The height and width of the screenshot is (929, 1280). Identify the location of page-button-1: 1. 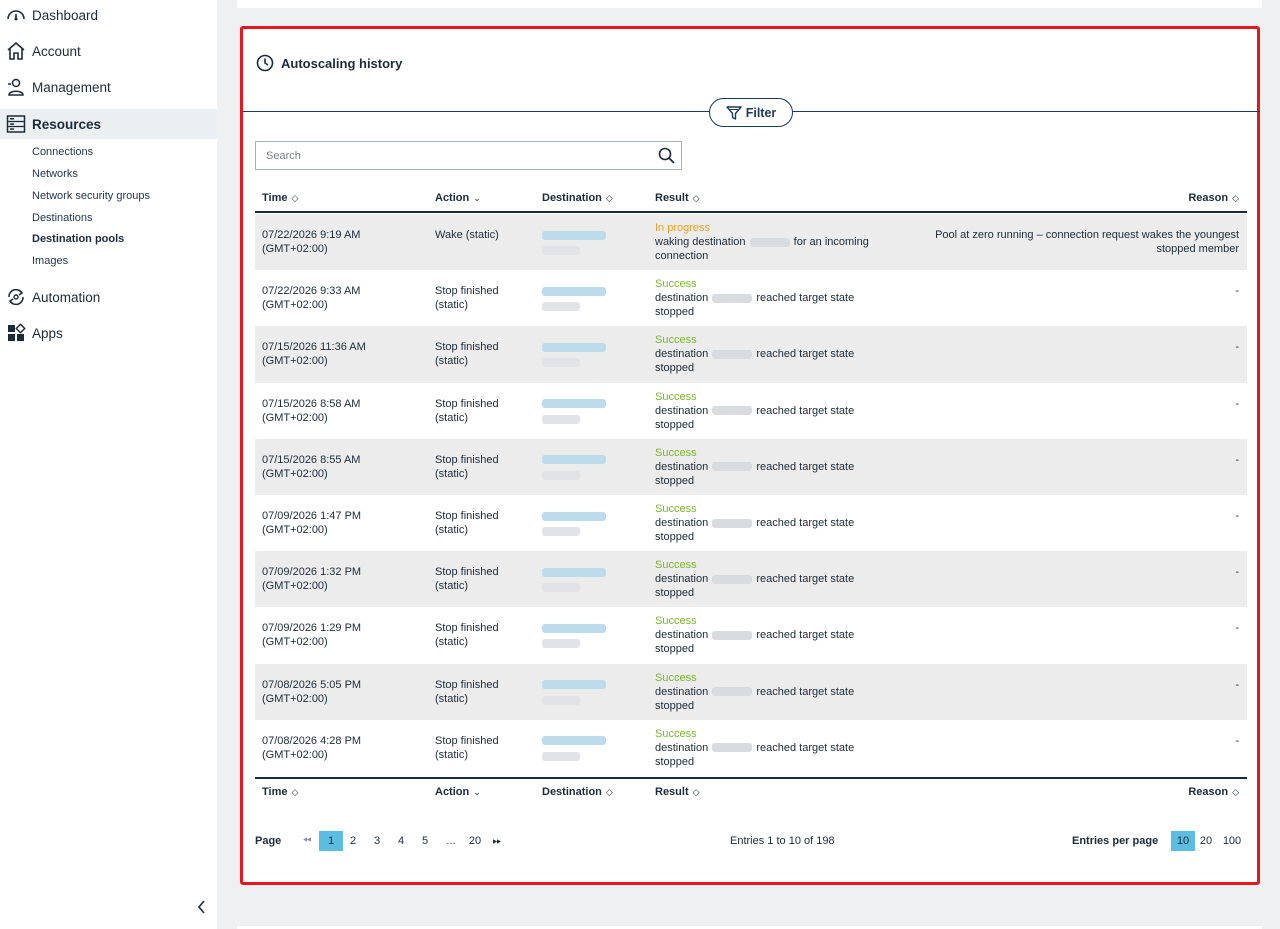
(331, 841).